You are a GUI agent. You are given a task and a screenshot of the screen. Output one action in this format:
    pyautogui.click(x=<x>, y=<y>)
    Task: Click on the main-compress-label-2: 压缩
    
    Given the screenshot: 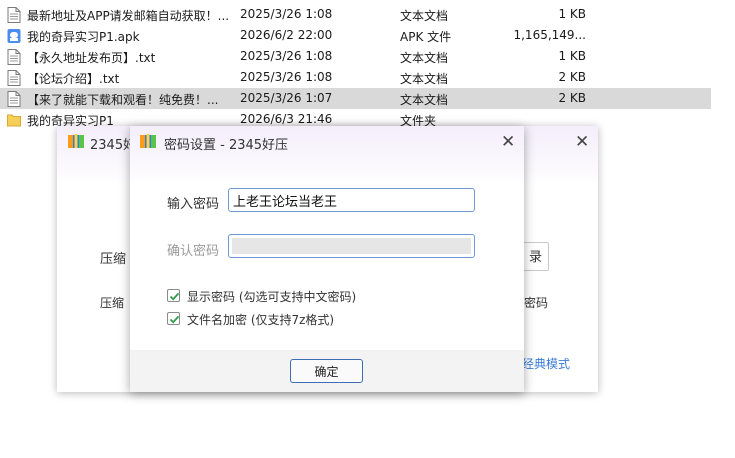 What is the action you would take?
    pyautogui.click(x=112, y=303)
    